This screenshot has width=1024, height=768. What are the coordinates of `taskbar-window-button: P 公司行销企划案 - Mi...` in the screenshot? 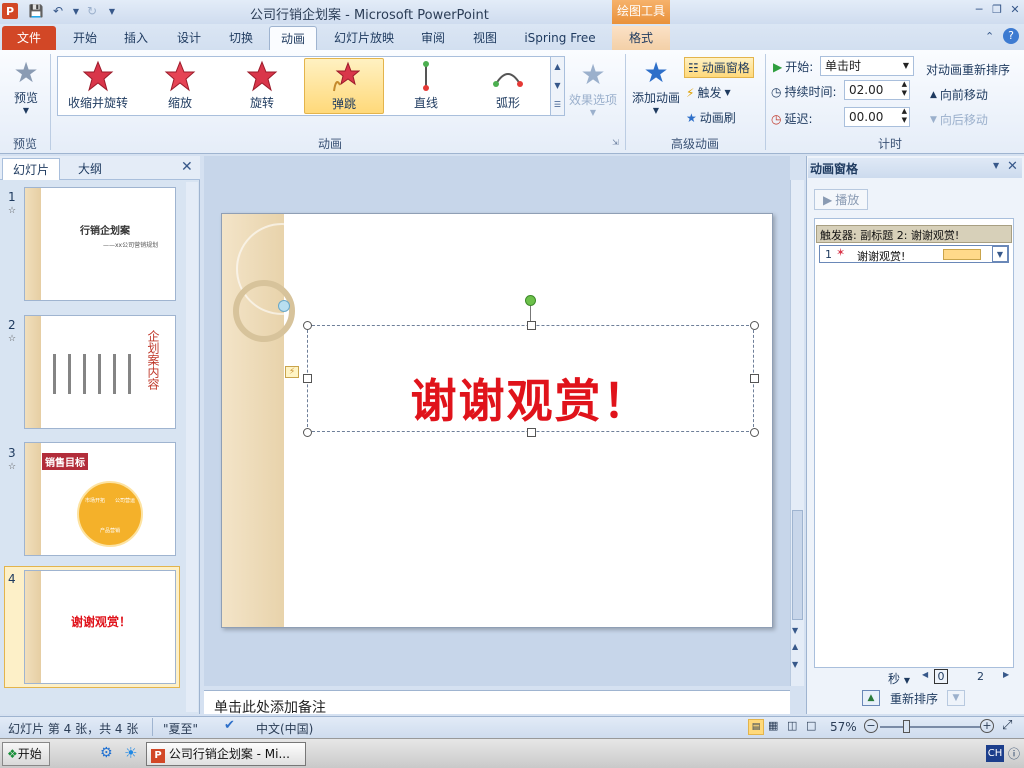 It's located at (226, 754).